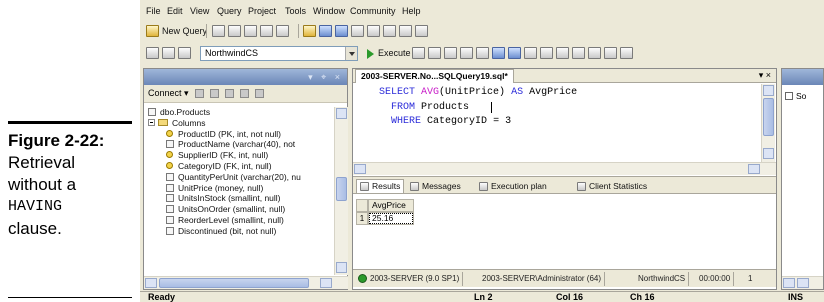  Describe the element at coordinates (175, 11) in the screenshot. I see `menu-edit: Edit` at that location.